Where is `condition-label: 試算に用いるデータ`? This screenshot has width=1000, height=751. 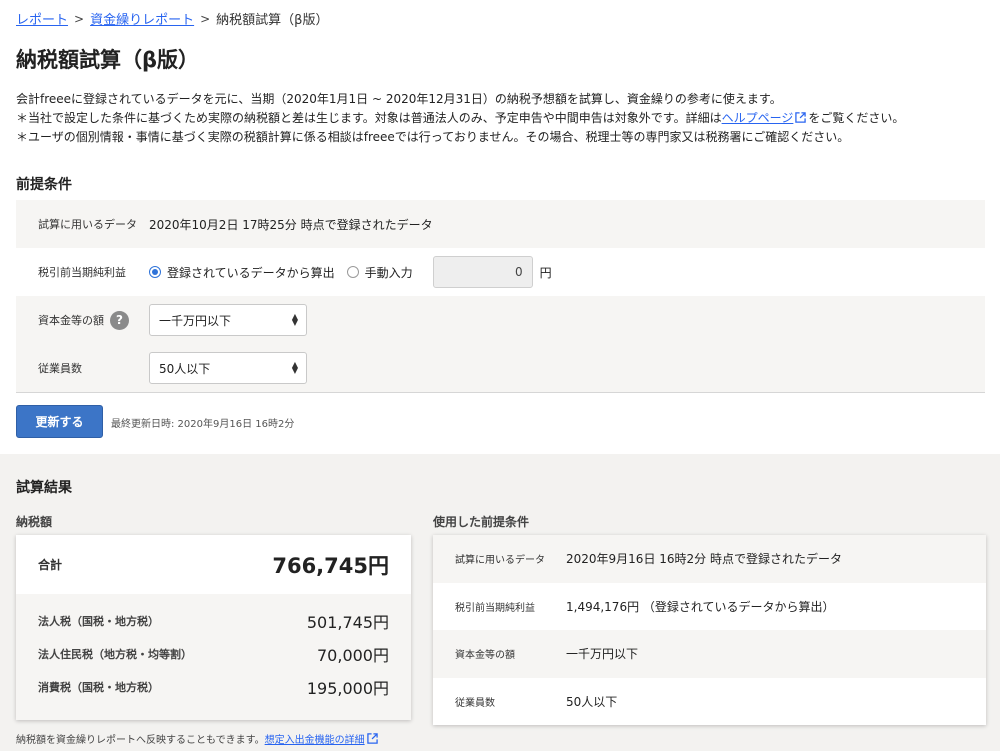 condition-label: 試算に用いるデータ is located at coordinates (87, 224).